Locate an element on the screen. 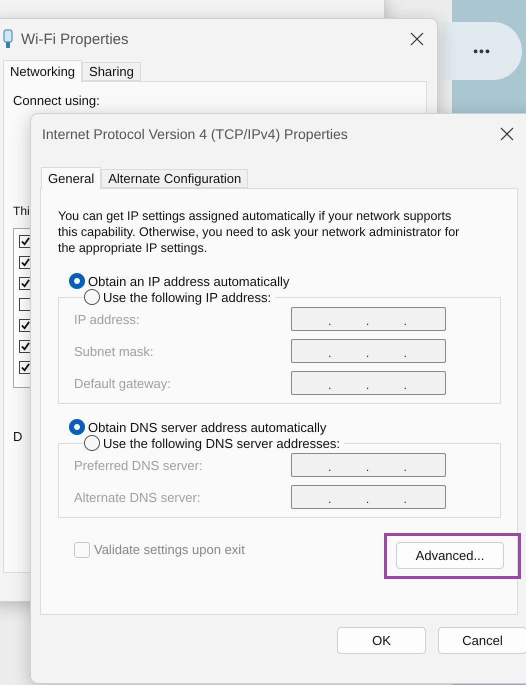 This screenshot has height=685, width=526. dialog-button: Cancel is located at coordinates (482, 640).